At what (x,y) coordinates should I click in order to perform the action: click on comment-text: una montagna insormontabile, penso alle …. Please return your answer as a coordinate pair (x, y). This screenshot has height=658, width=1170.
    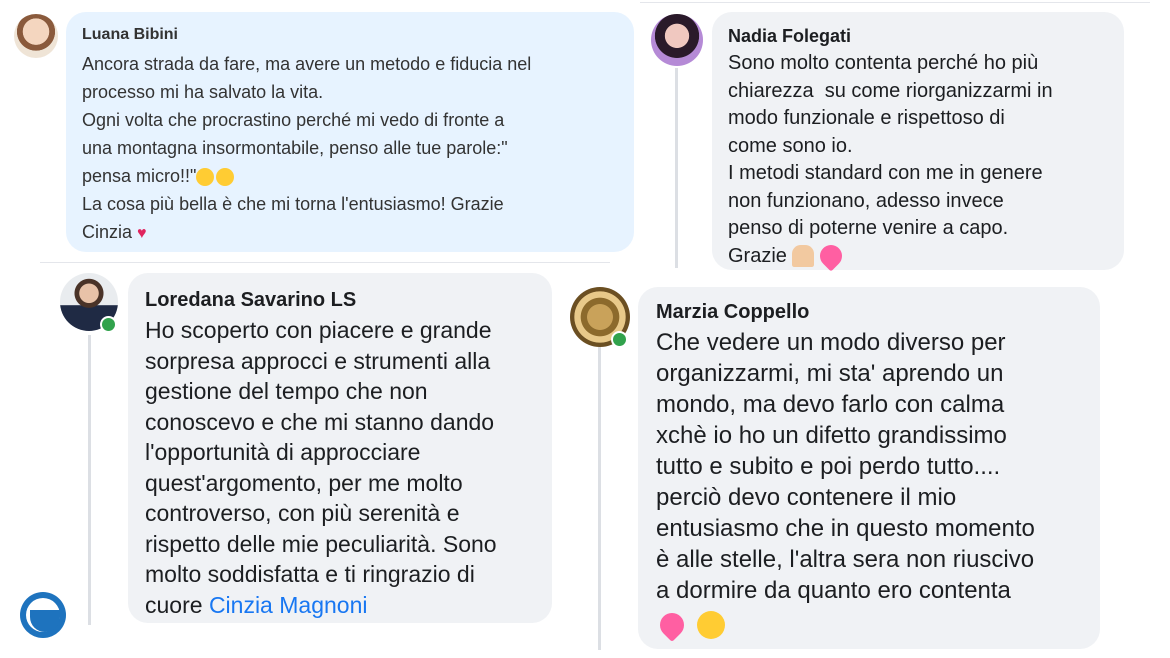
    Looking at the image, I should click on (295, 148).